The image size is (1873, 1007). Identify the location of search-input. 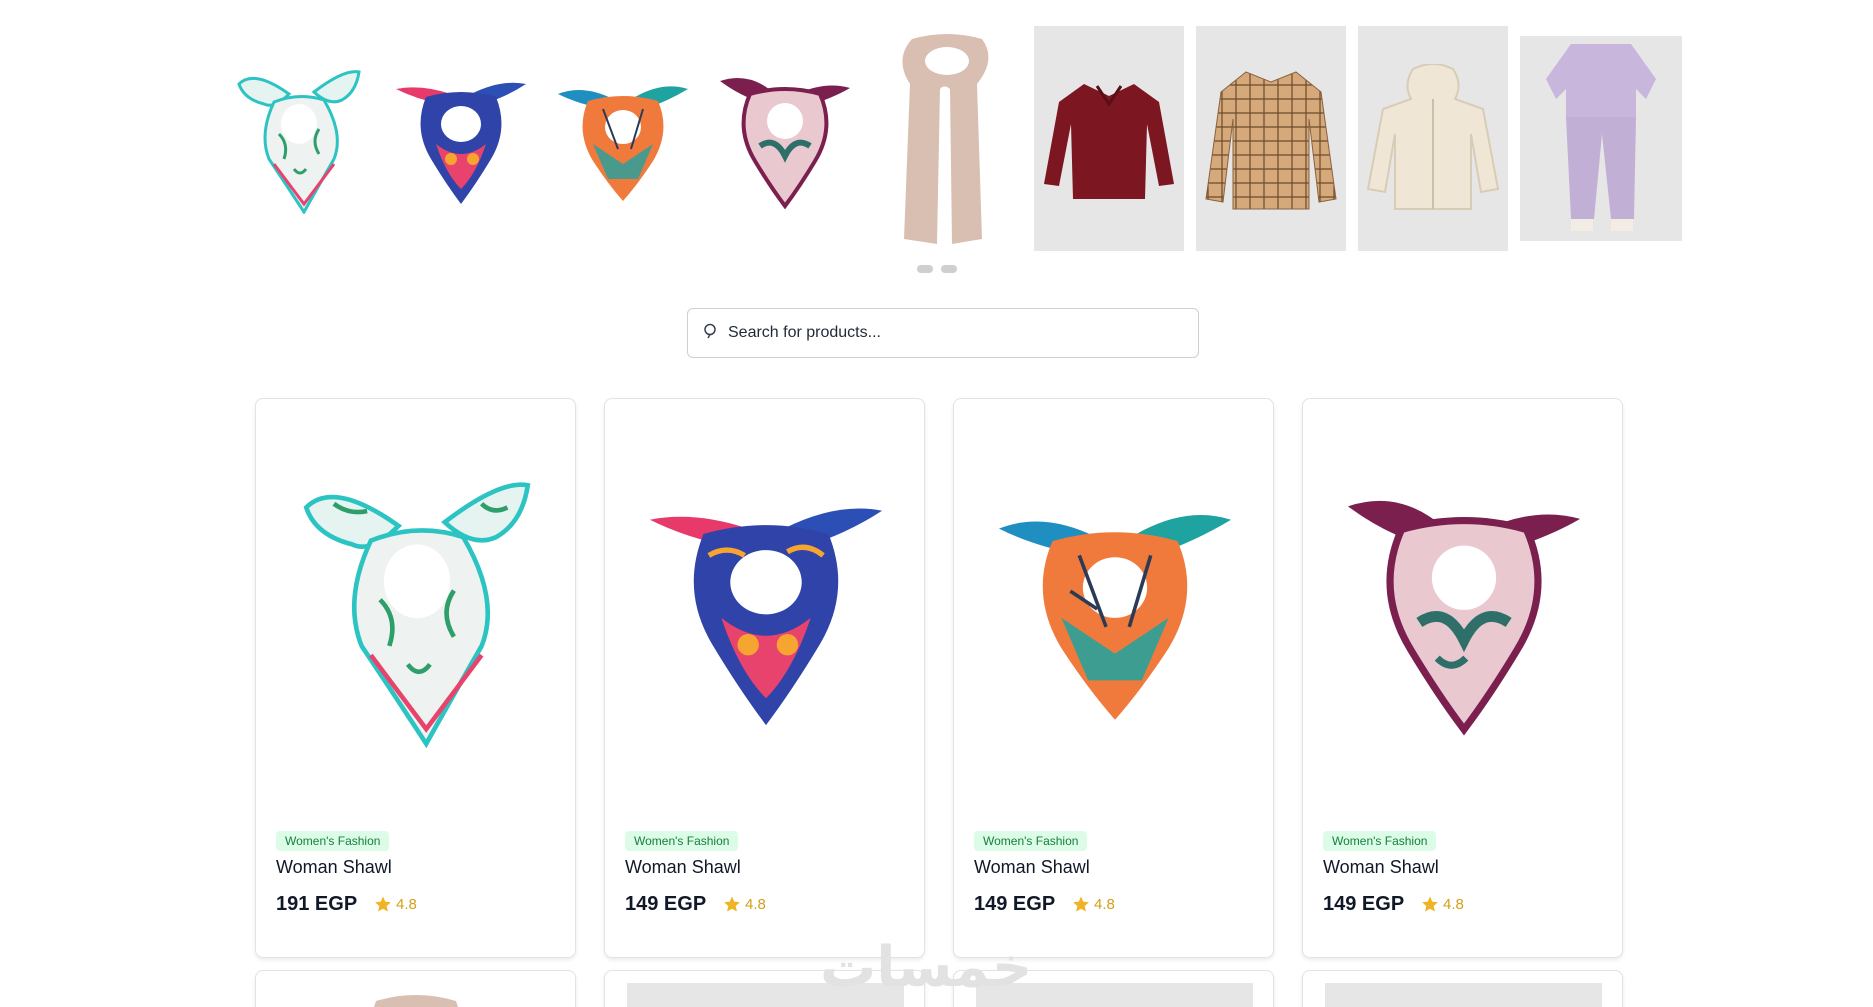
(956, 333).